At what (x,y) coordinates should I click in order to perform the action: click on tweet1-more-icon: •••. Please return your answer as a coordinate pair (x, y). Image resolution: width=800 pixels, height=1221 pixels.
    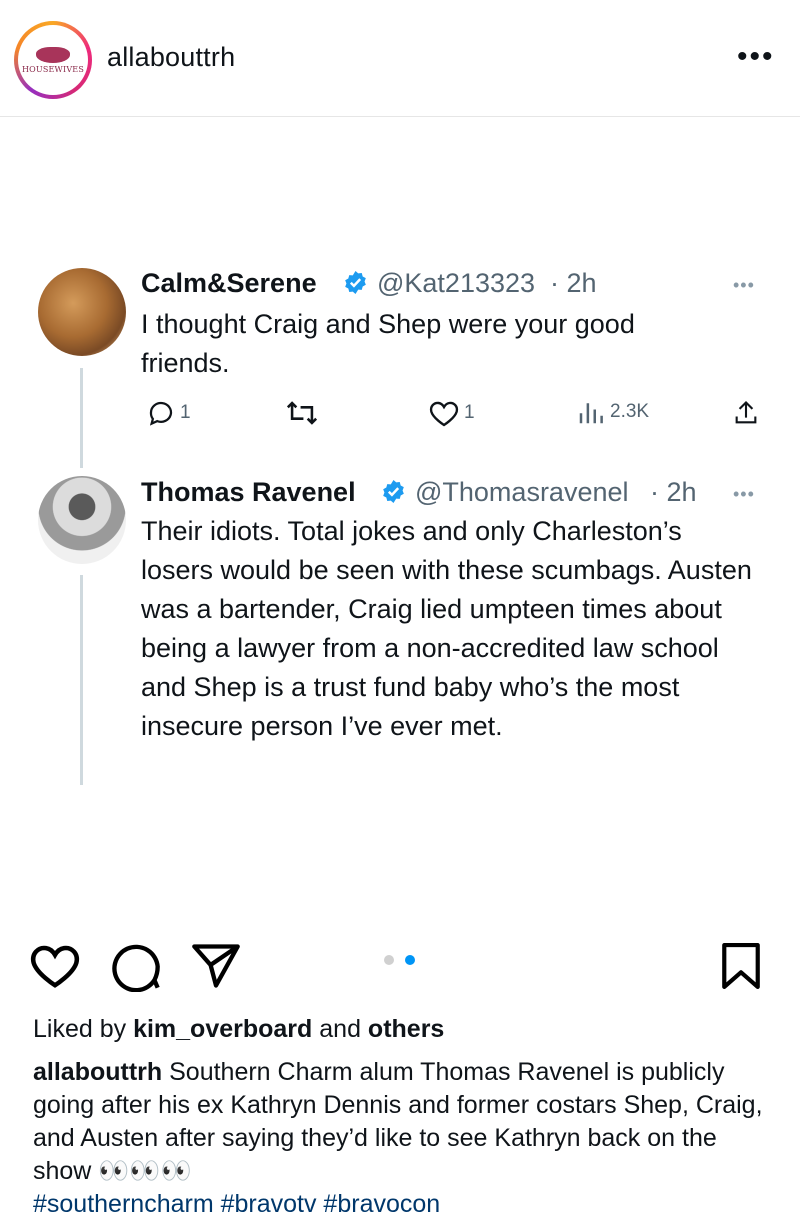
    Looking at the image, I should click on (744, 285).